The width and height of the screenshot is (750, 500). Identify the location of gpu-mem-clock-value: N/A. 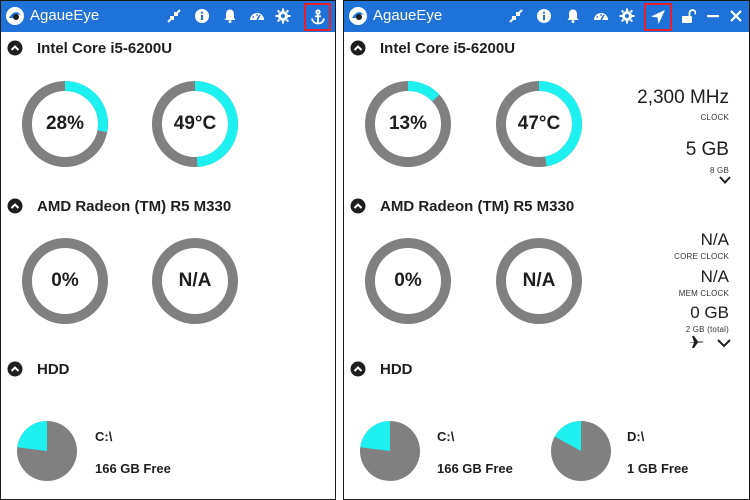
(714, 276).